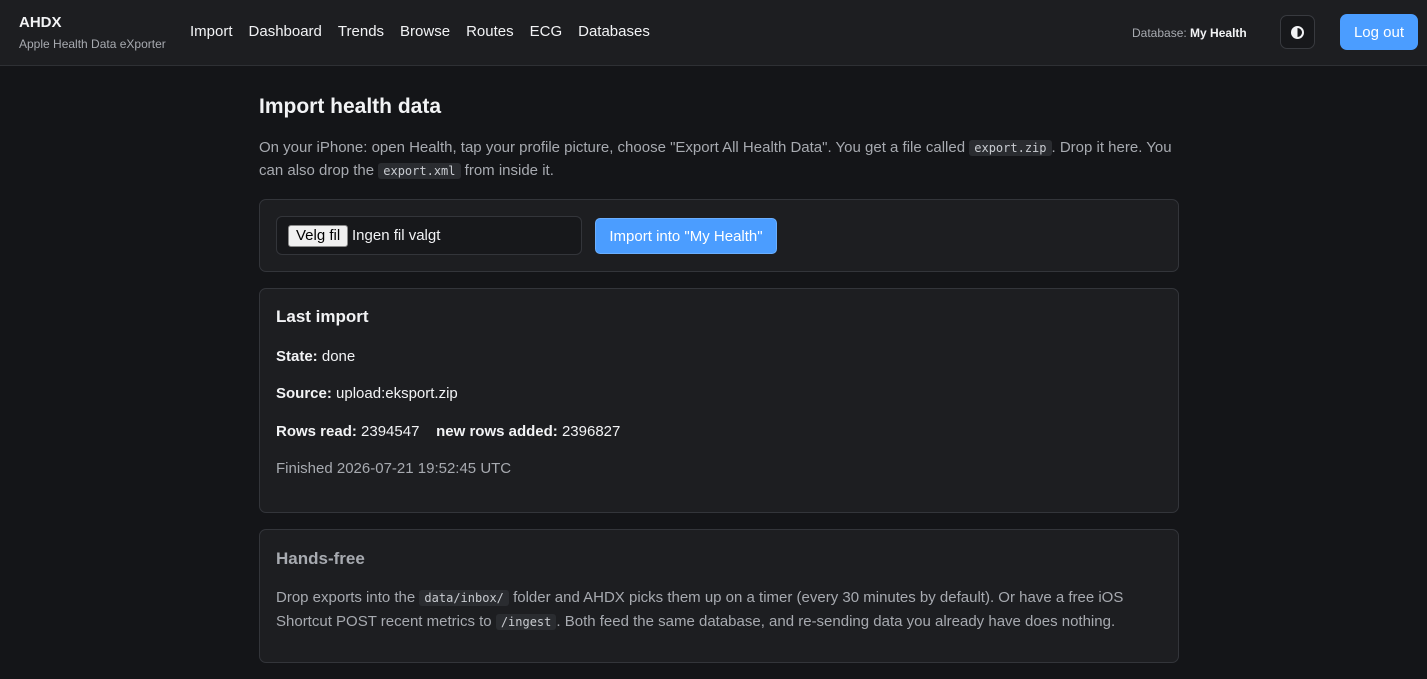 This screenshot has width=1427, height=679. I want to click on rows-added-label: new rows added:, so click(497, 431).